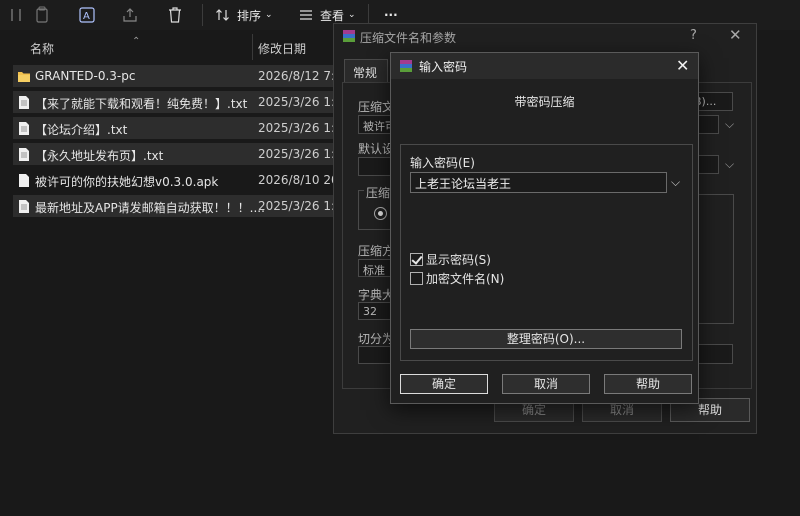  What do you see at coordinates (136, 41) in the screenshot?
I see `sort-ascending-icon: ⌃` at bounding box center [136, 41].